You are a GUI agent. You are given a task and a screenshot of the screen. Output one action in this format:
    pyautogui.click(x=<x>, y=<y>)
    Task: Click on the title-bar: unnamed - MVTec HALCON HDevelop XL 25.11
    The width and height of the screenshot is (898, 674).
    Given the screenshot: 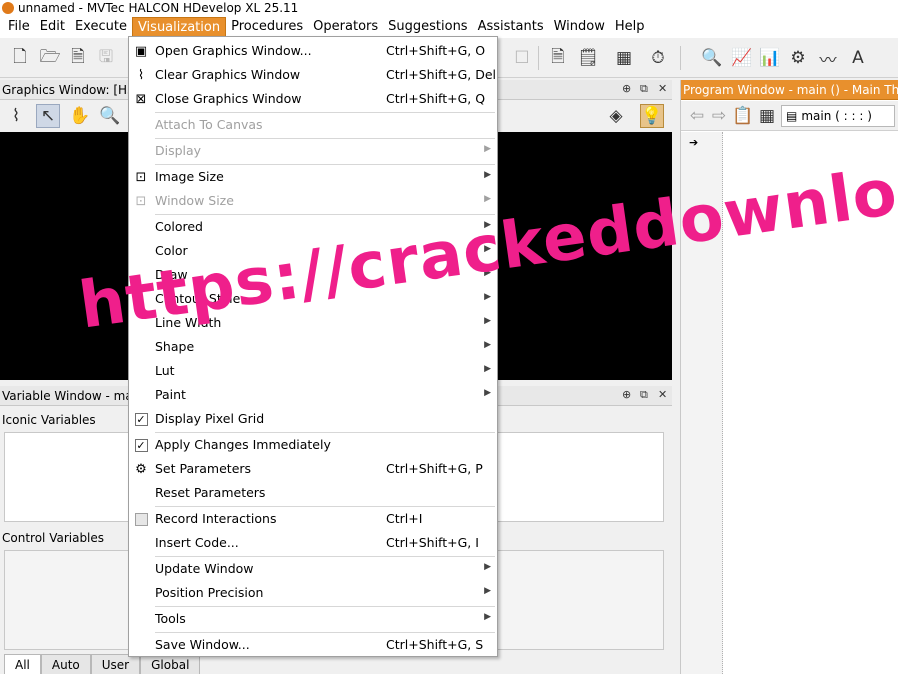 What is the action you would take?
    pyautogui.click(x=449, y=8)
    